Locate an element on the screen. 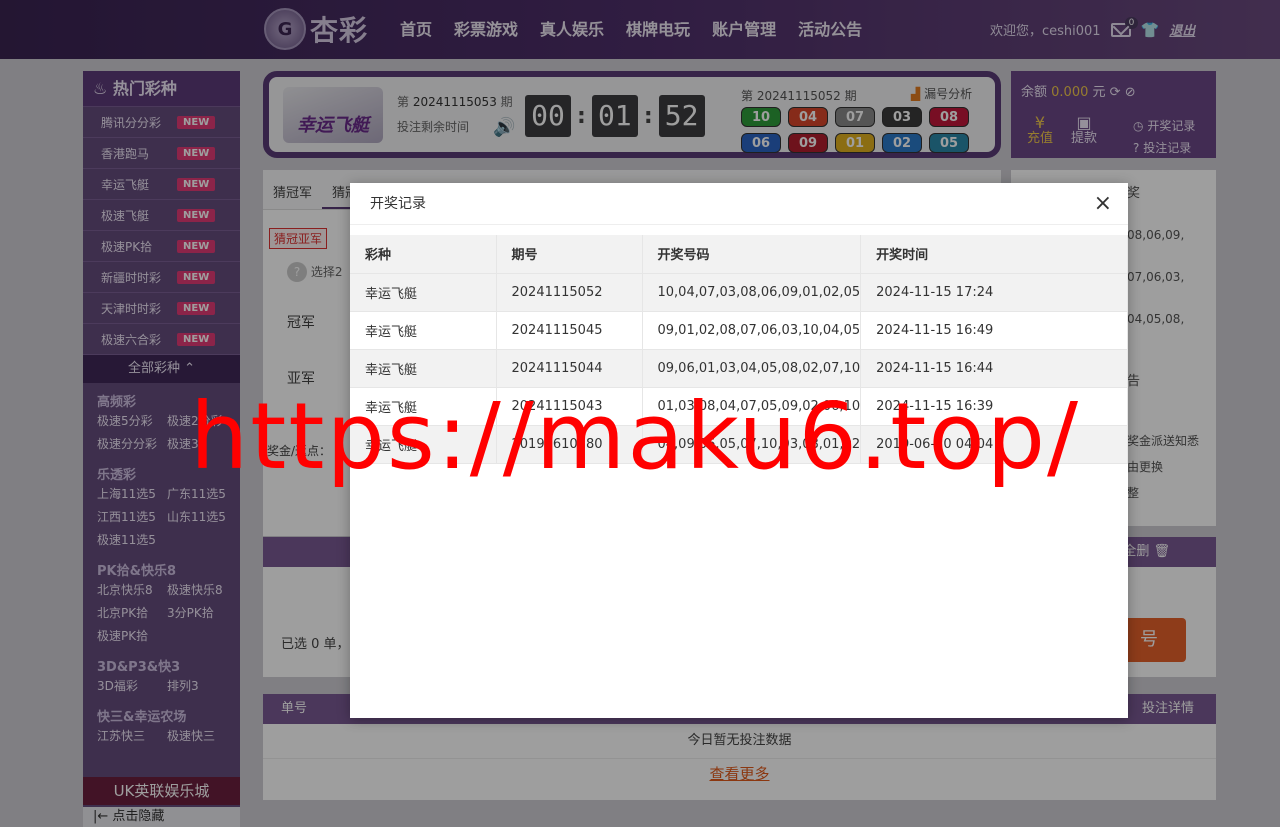 This screenshot has height=827, width=1280. modal-title: 开奖记录 is located at coordinates (398, 204).